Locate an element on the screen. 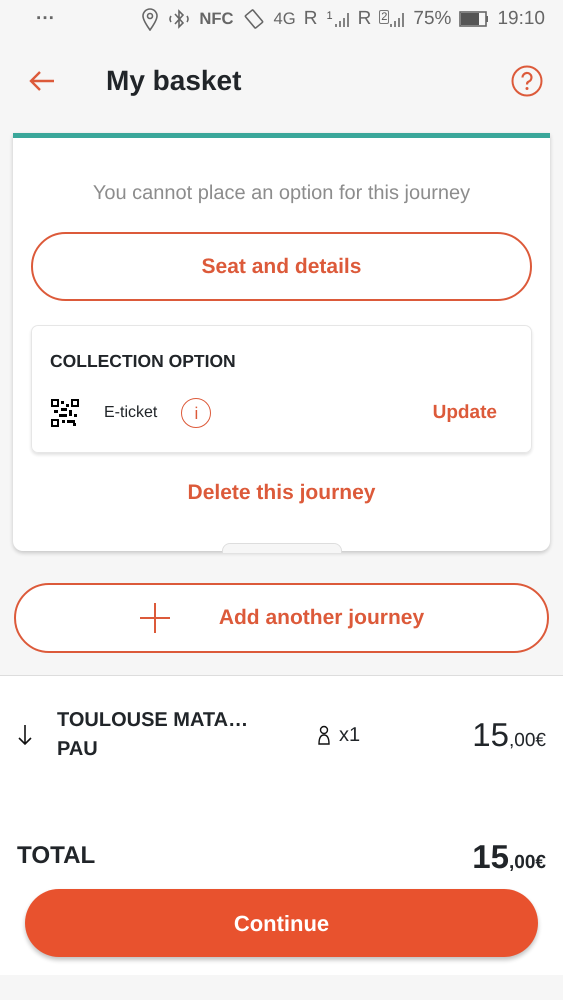 The width and height of the screenshot is (563, 1000). total-label: TOTAL is located at coordinates (56, 856).